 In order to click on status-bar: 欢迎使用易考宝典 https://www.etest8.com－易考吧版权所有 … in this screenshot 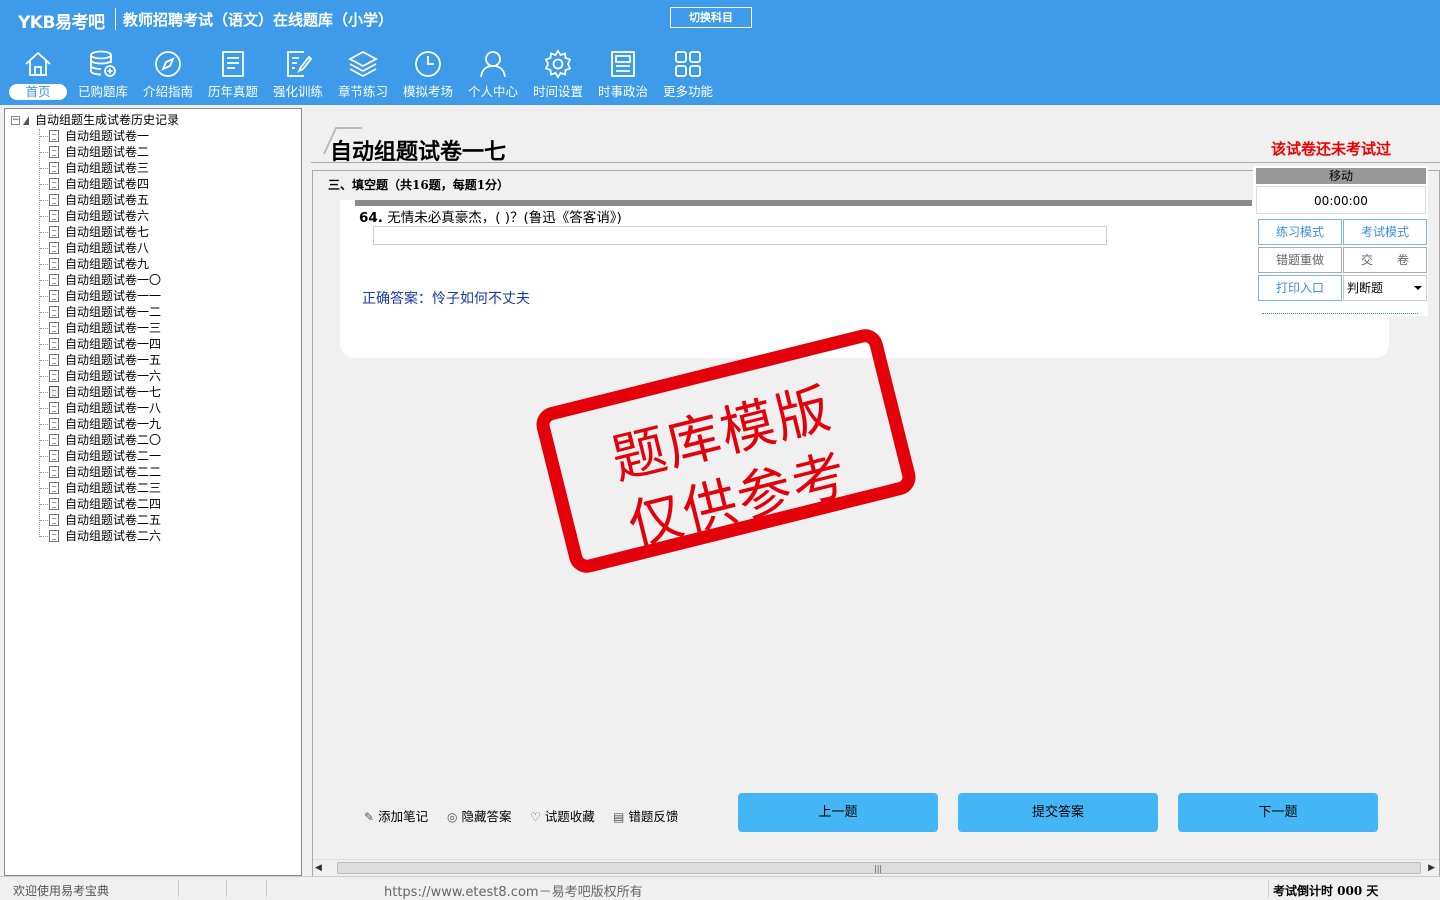, I will do `click(720, 888)`.